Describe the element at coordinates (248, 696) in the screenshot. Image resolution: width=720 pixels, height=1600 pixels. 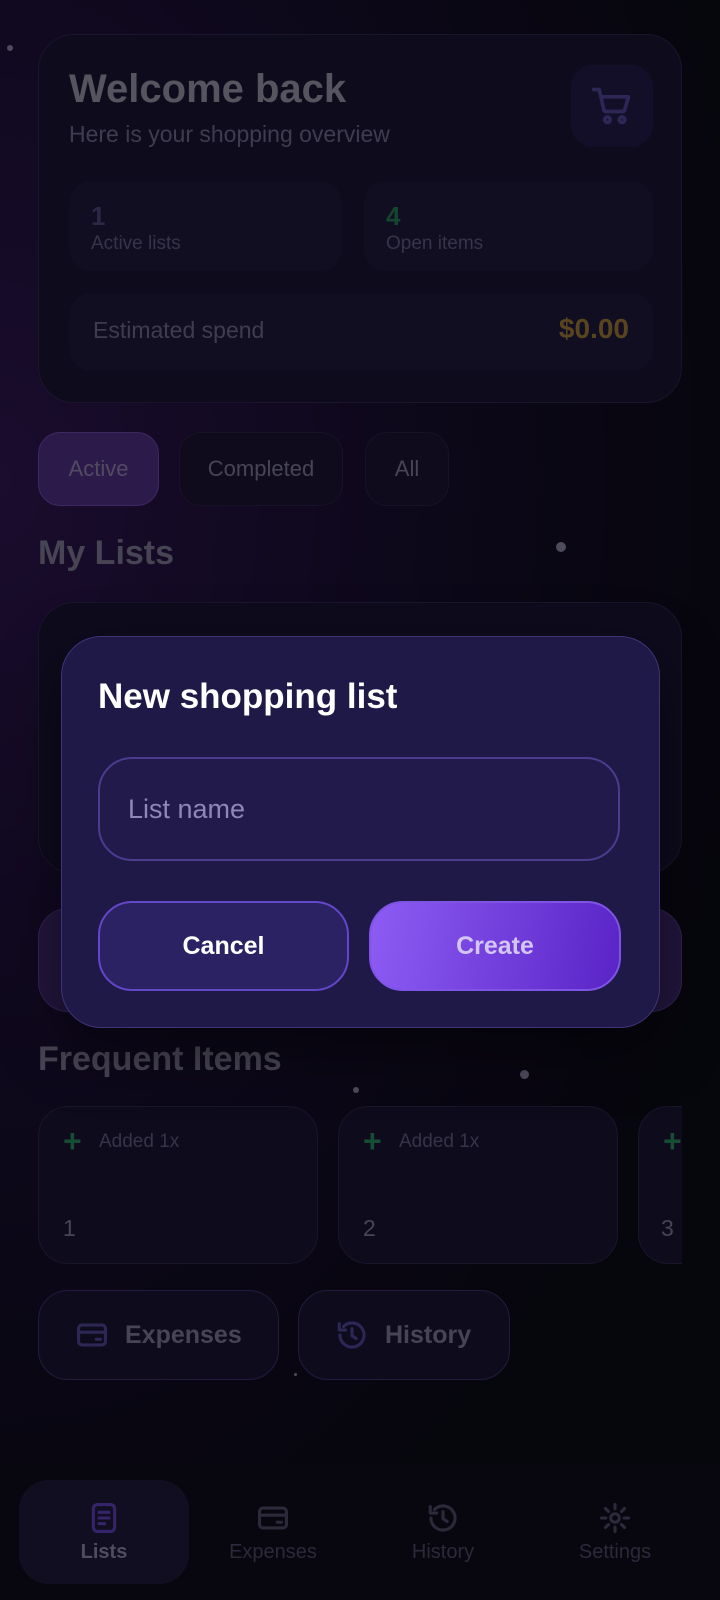
I see `dialog-title: New shopping list` at that location.